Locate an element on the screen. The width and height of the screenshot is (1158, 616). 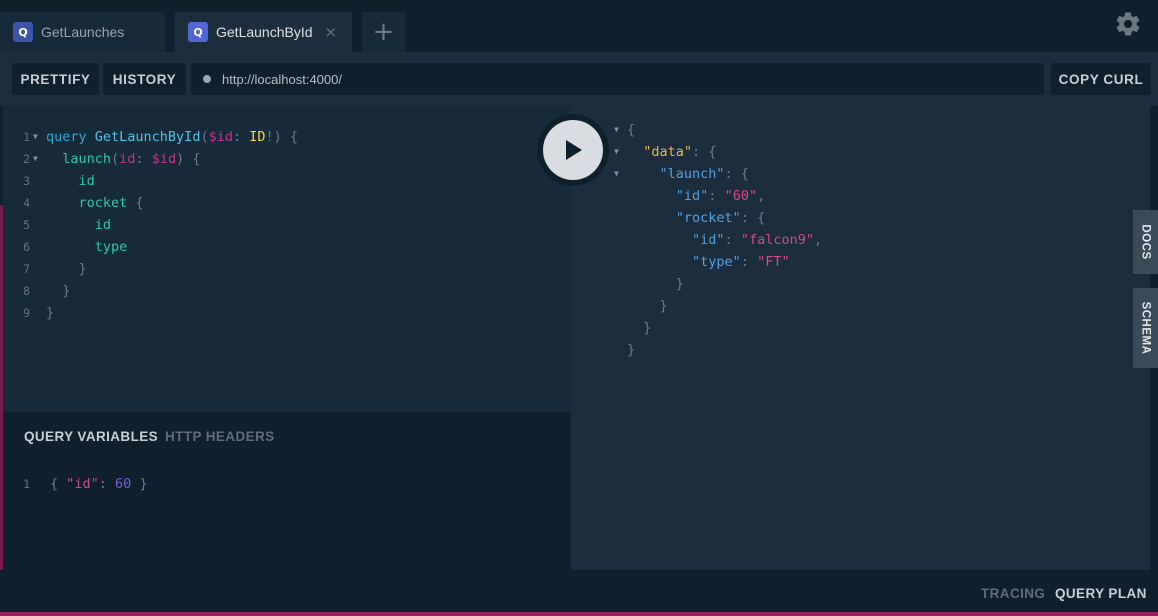
result-text: { is located at coordinates (631, 130).